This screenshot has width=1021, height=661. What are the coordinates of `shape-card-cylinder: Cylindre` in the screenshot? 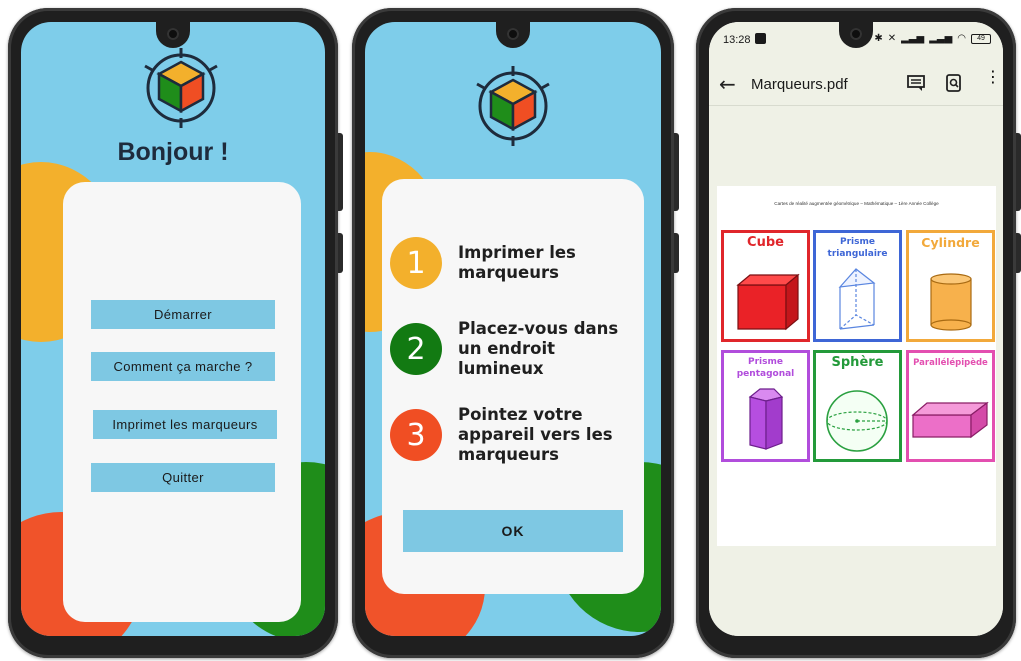 It's located at (950, 286).